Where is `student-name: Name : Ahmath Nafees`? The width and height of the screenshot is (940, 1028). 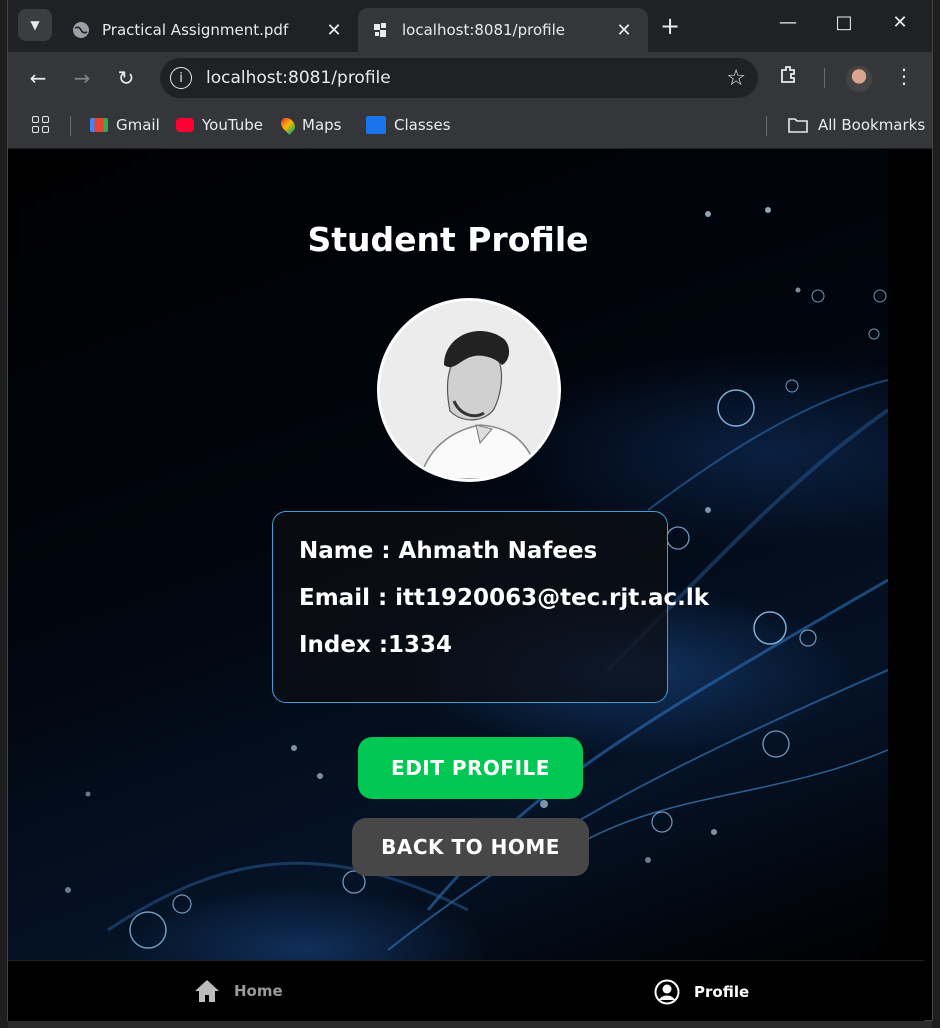
student-name: Name : Ahmath Nafees is located at coordinates (448, 551).